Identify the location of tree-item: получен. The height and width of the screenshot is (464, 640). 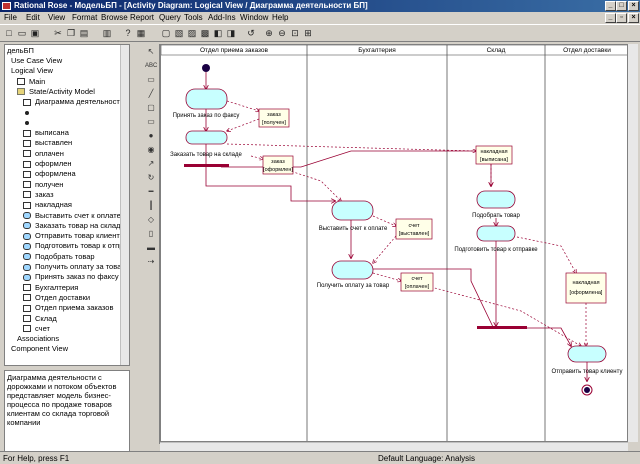
(43, 185).